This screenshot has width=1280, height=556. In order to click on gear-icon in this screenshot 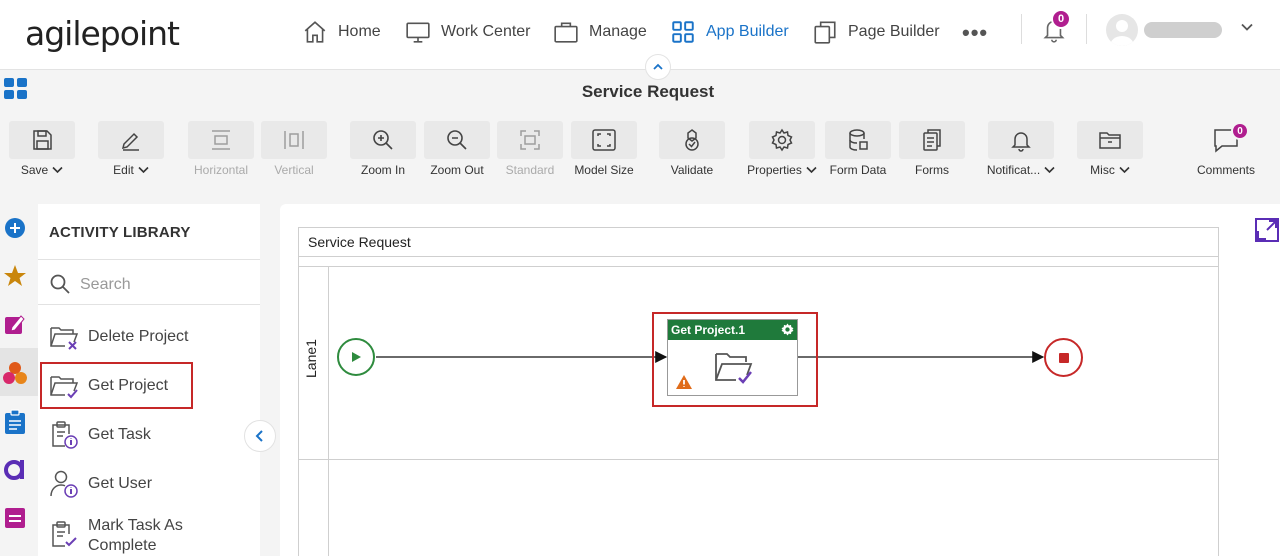, I will do `click(787, 329)`.